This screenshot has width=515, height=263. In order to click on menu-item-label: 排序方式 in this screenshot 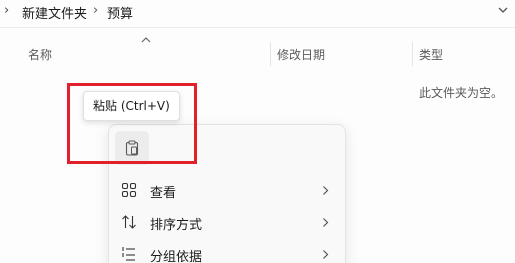, I will do `click(176, 225)`.